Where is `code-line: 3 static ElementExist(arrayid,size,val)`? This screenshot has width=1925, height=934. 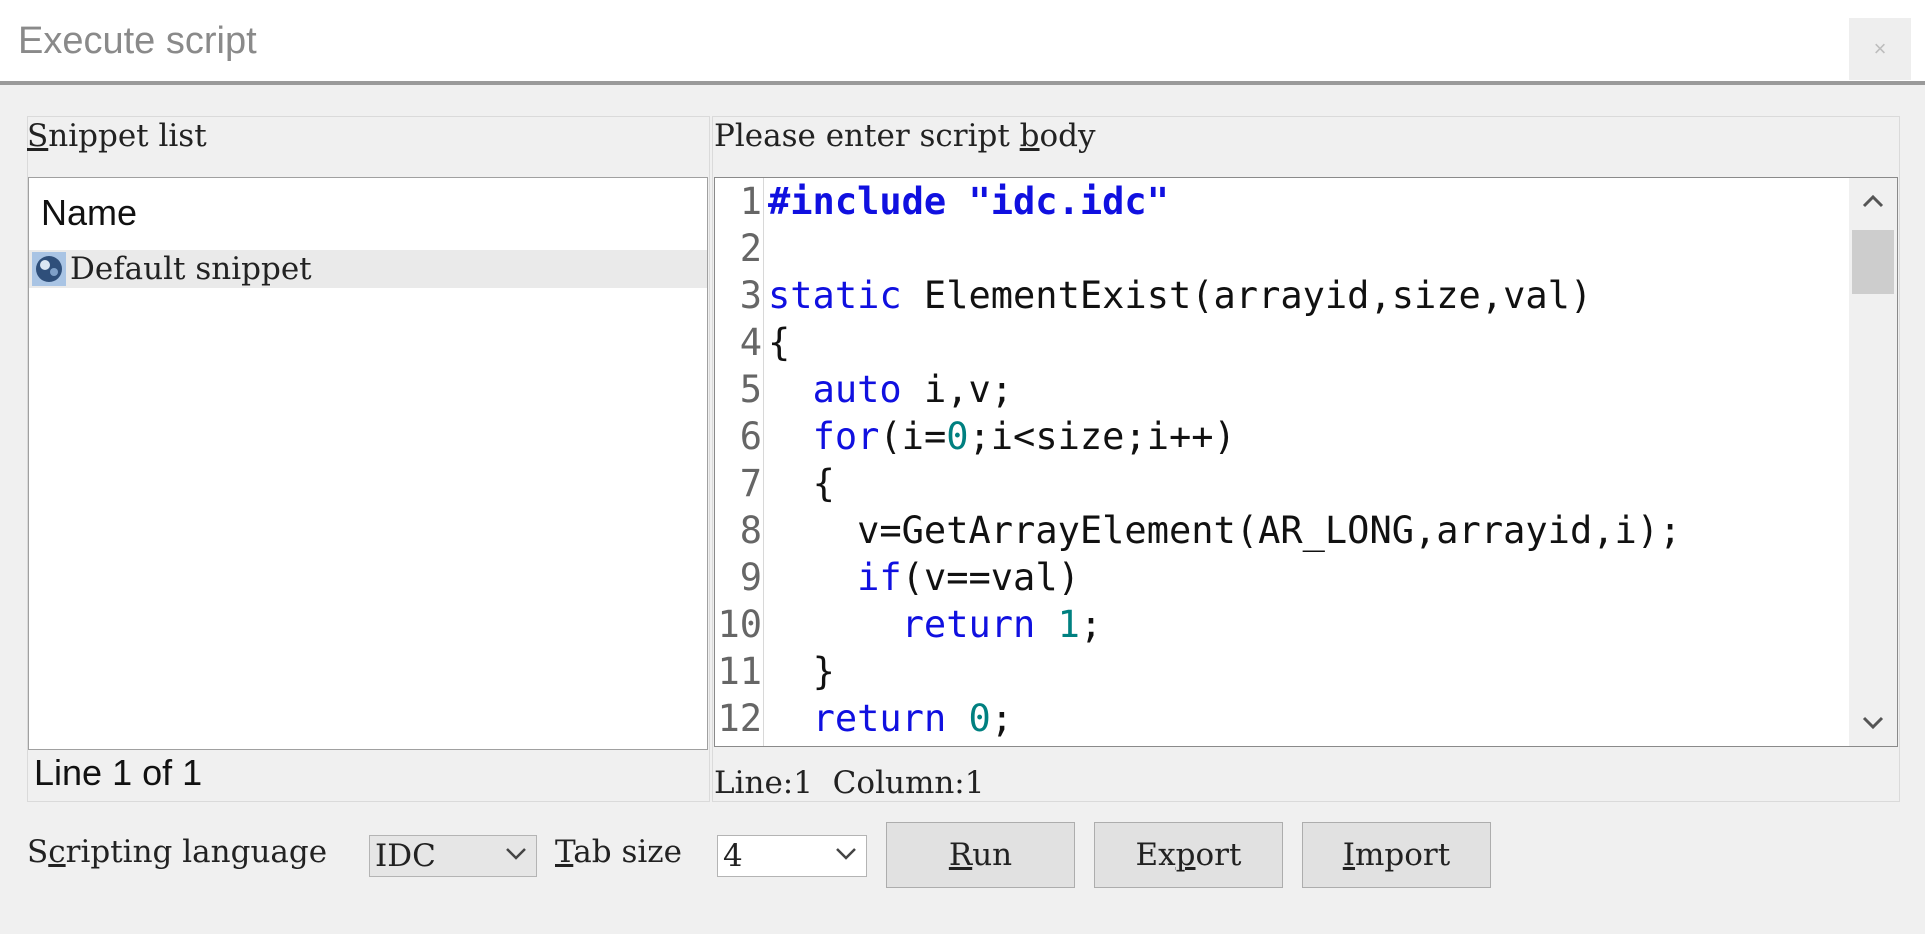
code-line: 3 static ElementExist(arrayid,size,val) is located at coordinates (1280, 295).